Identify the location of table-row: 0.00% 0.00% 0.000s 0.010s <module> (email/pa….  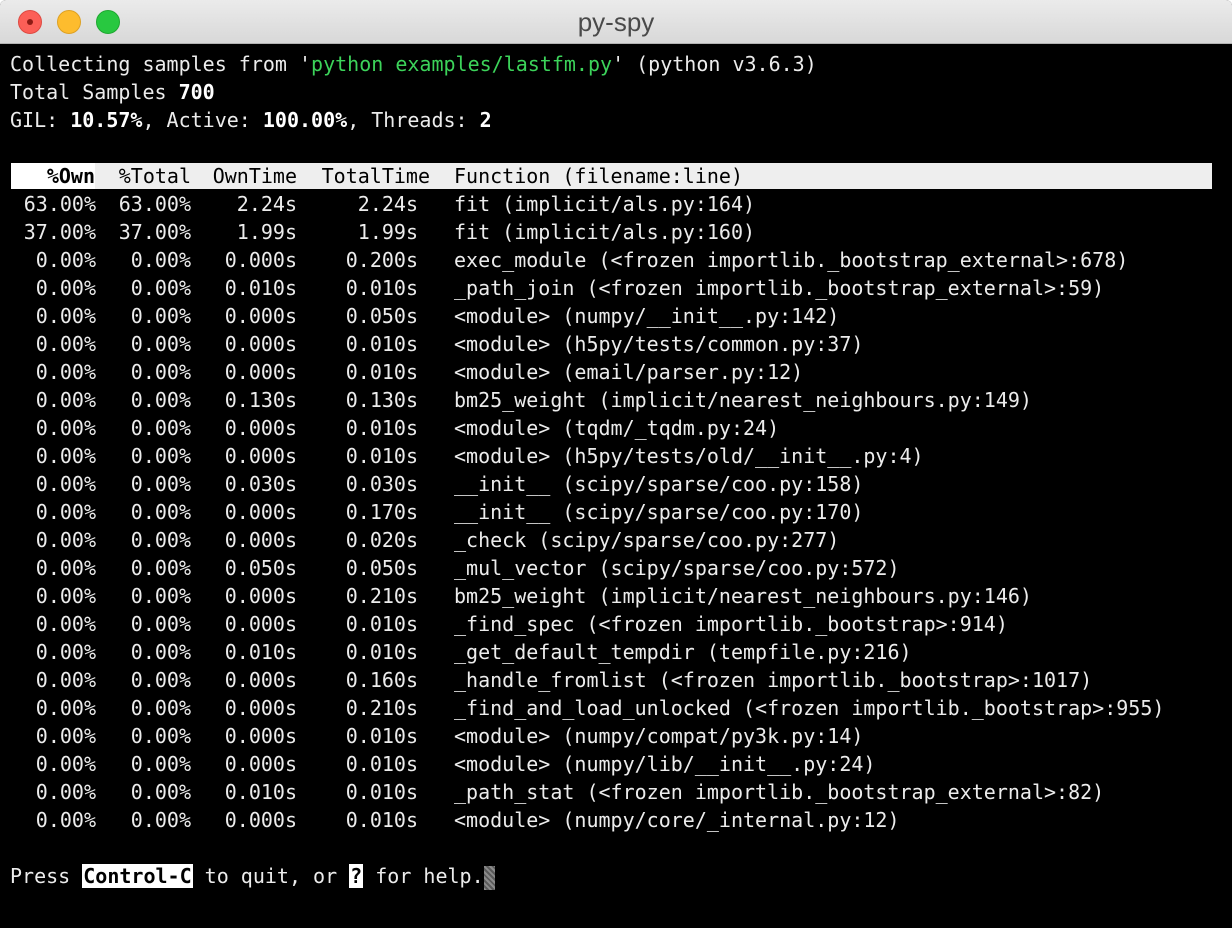
(616, 372).